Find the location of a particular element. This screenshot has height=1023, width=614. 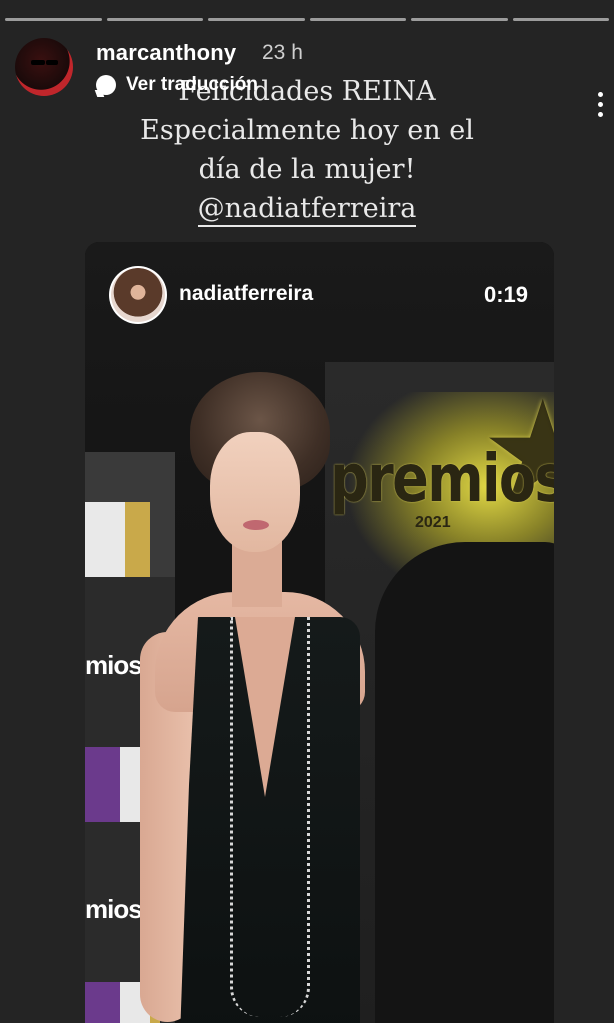

caption-line: día de la mujer! is located at coordinates (307, 169).